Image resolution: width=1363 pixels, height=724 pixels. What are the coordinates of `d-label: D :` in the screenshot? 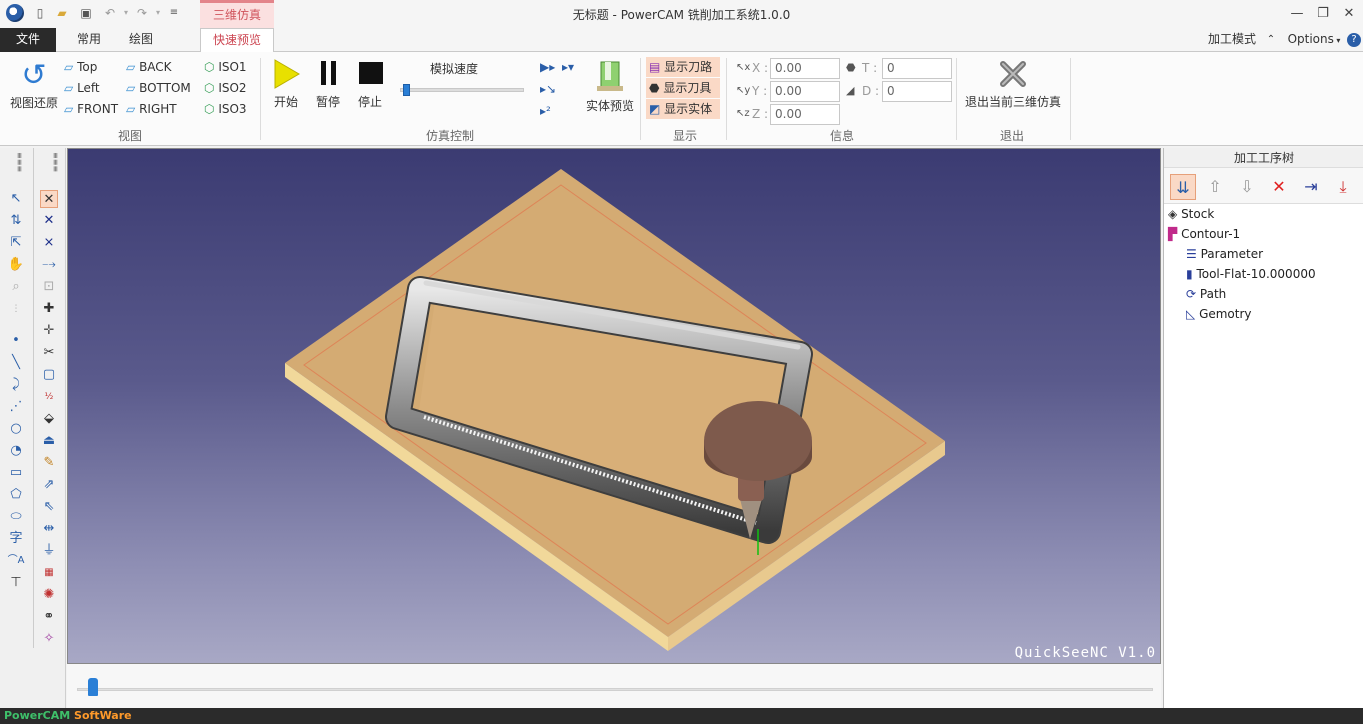 It's located at (871, 91).